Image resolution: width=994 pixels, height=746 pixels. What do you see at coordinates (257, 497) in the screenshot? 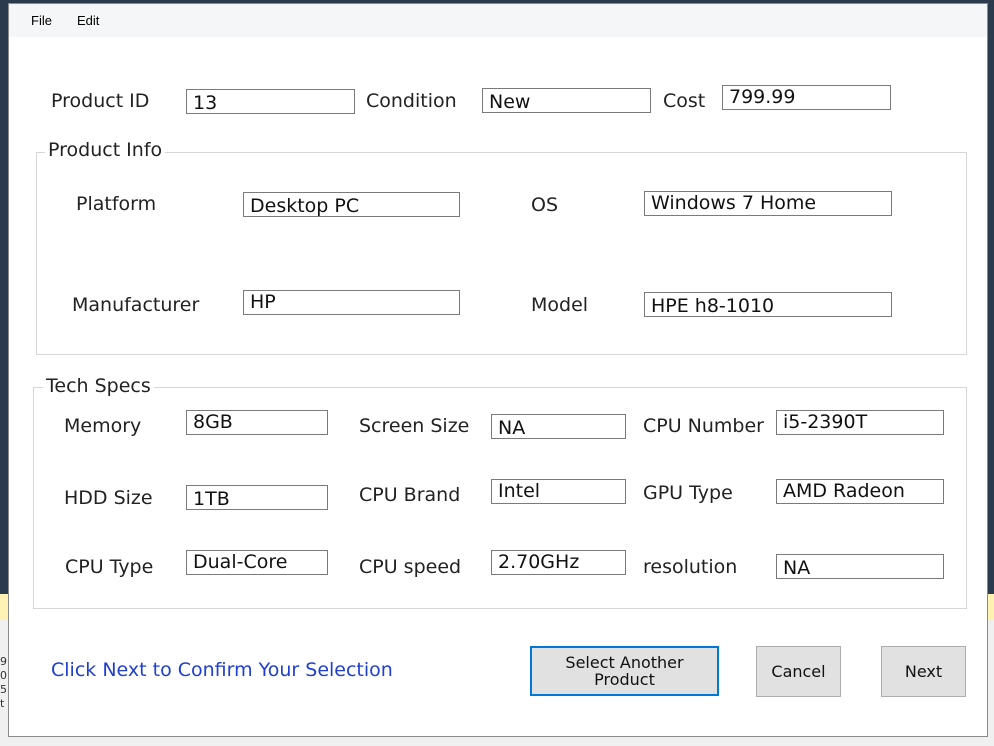
I see `hdd-size-field: 1TB` at bounding box center [257, 497].